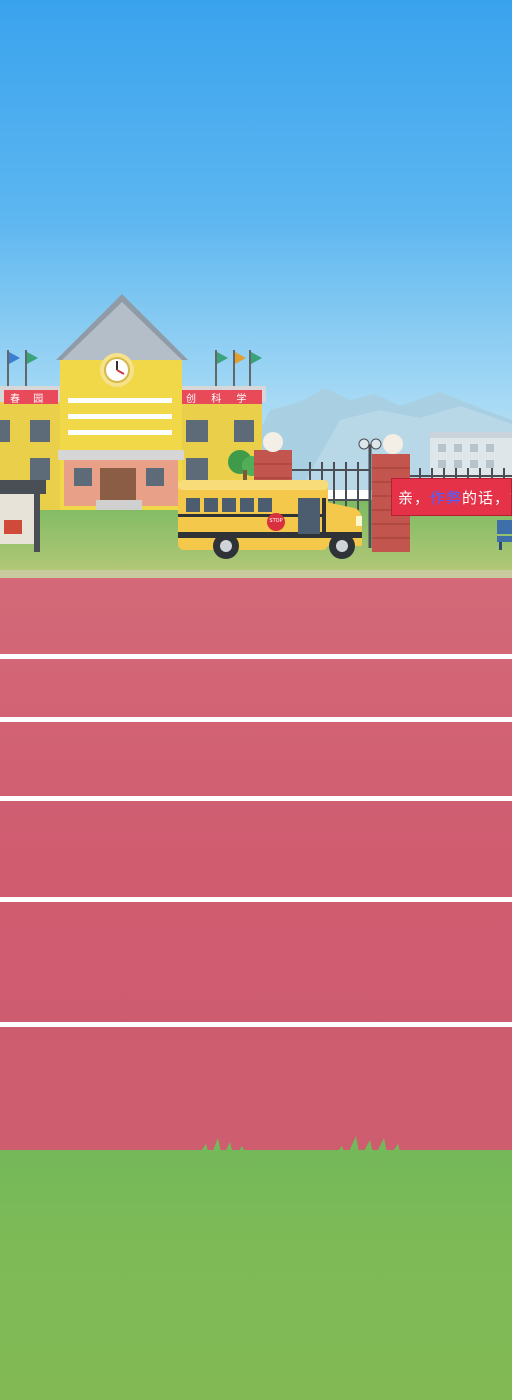 The width and height of the screenshot is (512, 1400). I want to click on track-curb, so click(256, 574).